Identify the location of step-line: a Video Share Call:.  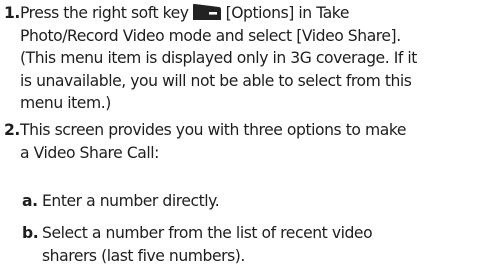
(89, 152).